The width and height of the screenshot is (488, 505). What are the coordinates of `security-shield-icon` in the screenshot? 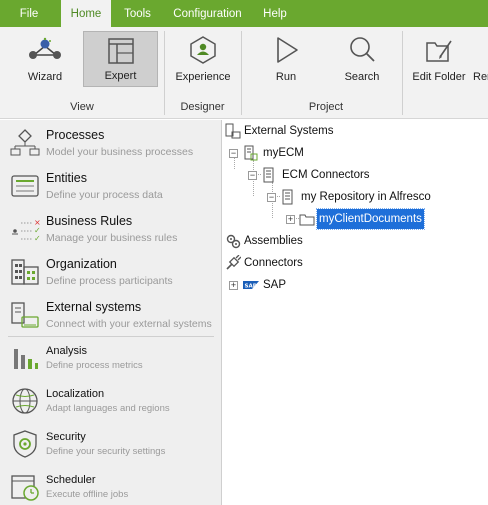 It's located at (25, 444).